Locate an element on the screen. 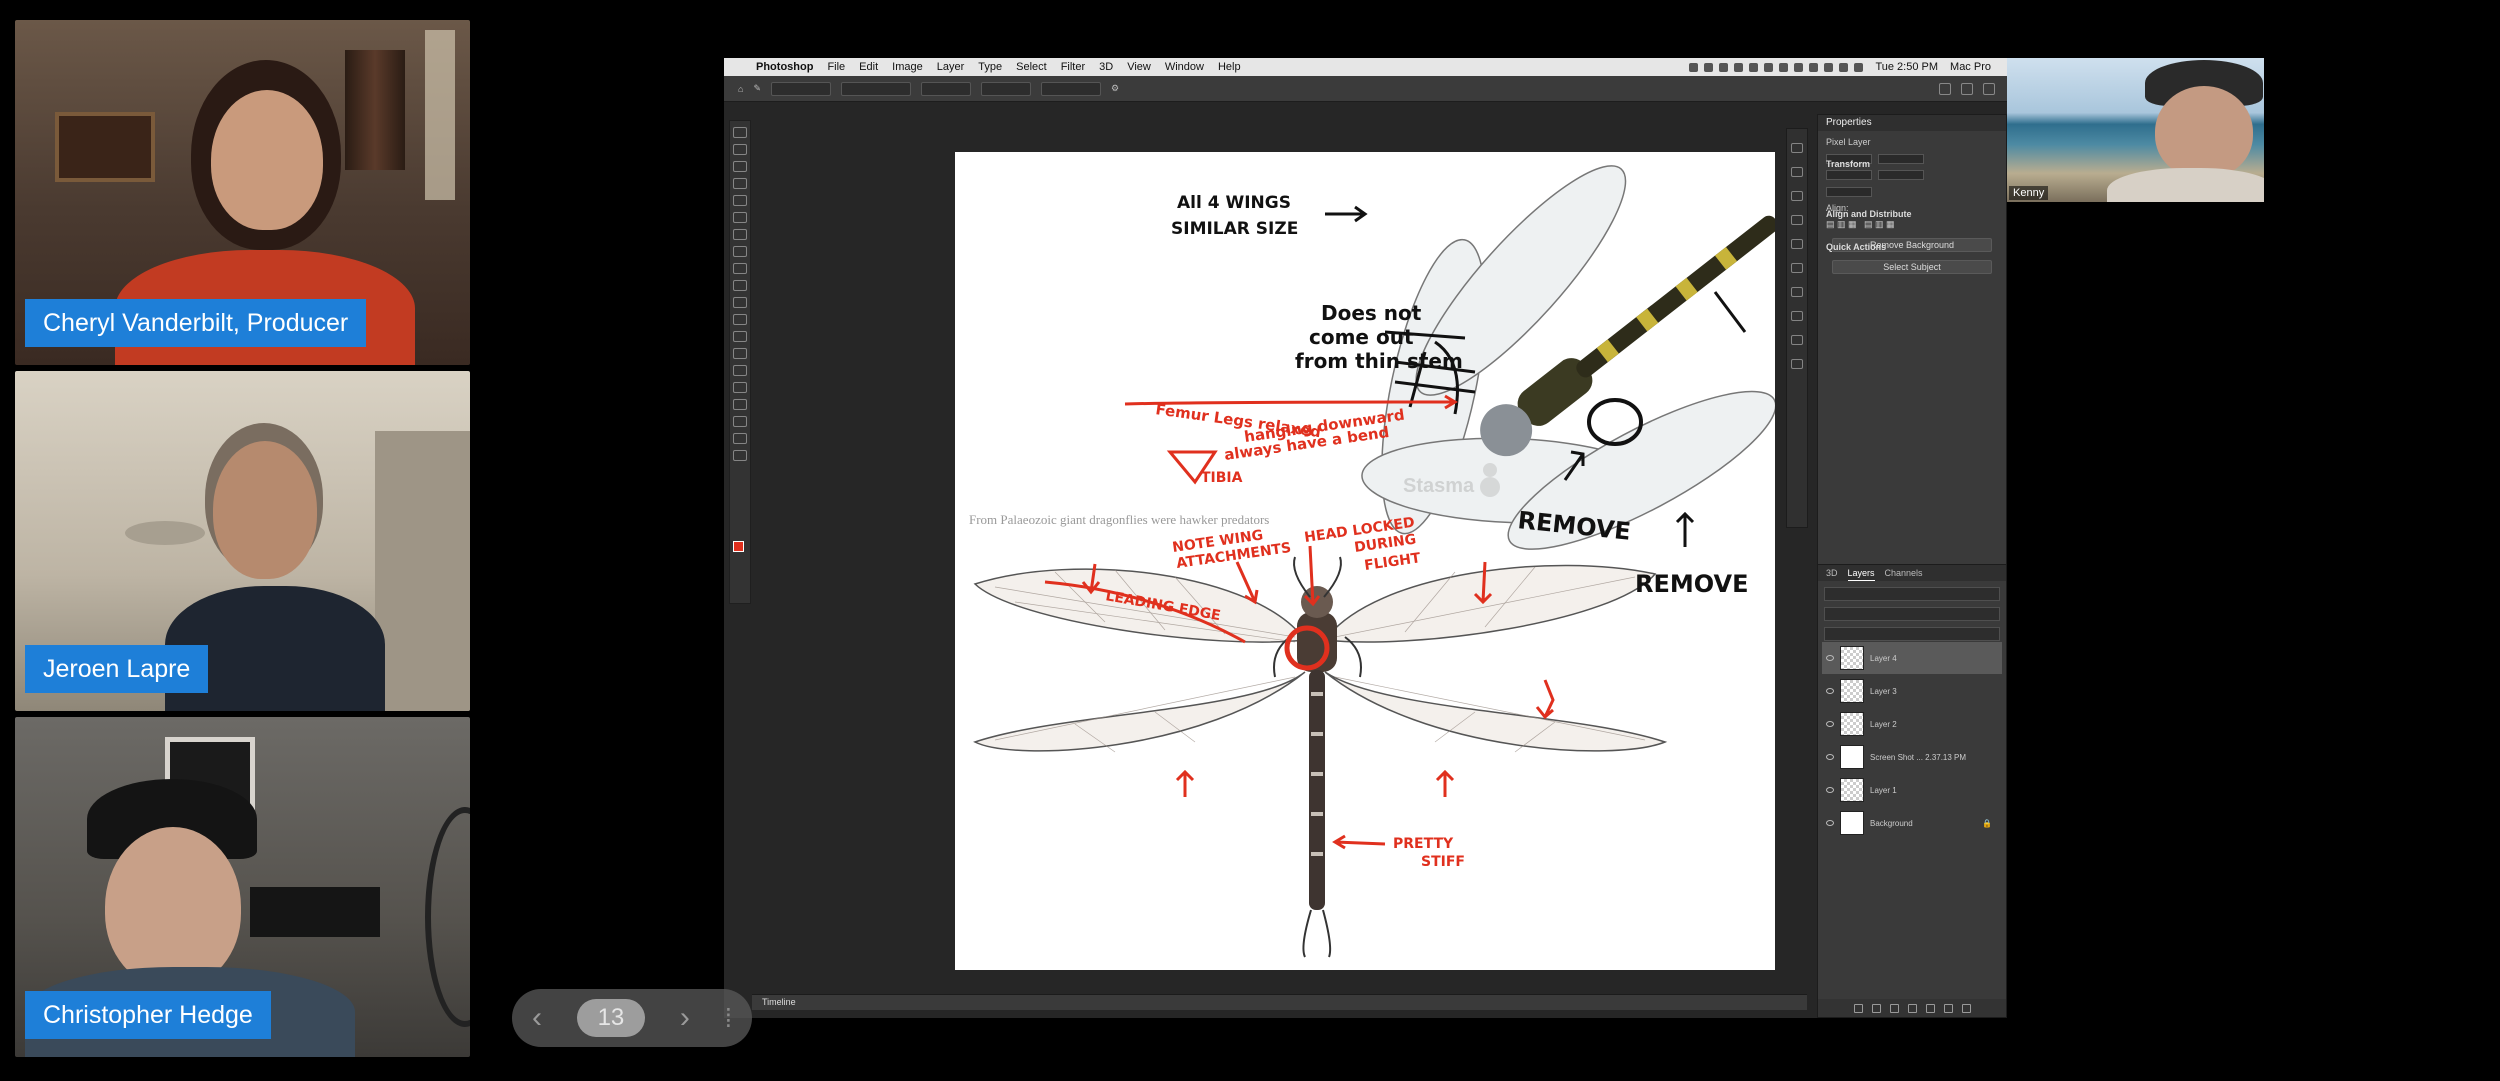 Image resolution: width=2500 pixels, height=1081 pixels. layer-row: Layer 3 is located at coordinates (1912, 691).